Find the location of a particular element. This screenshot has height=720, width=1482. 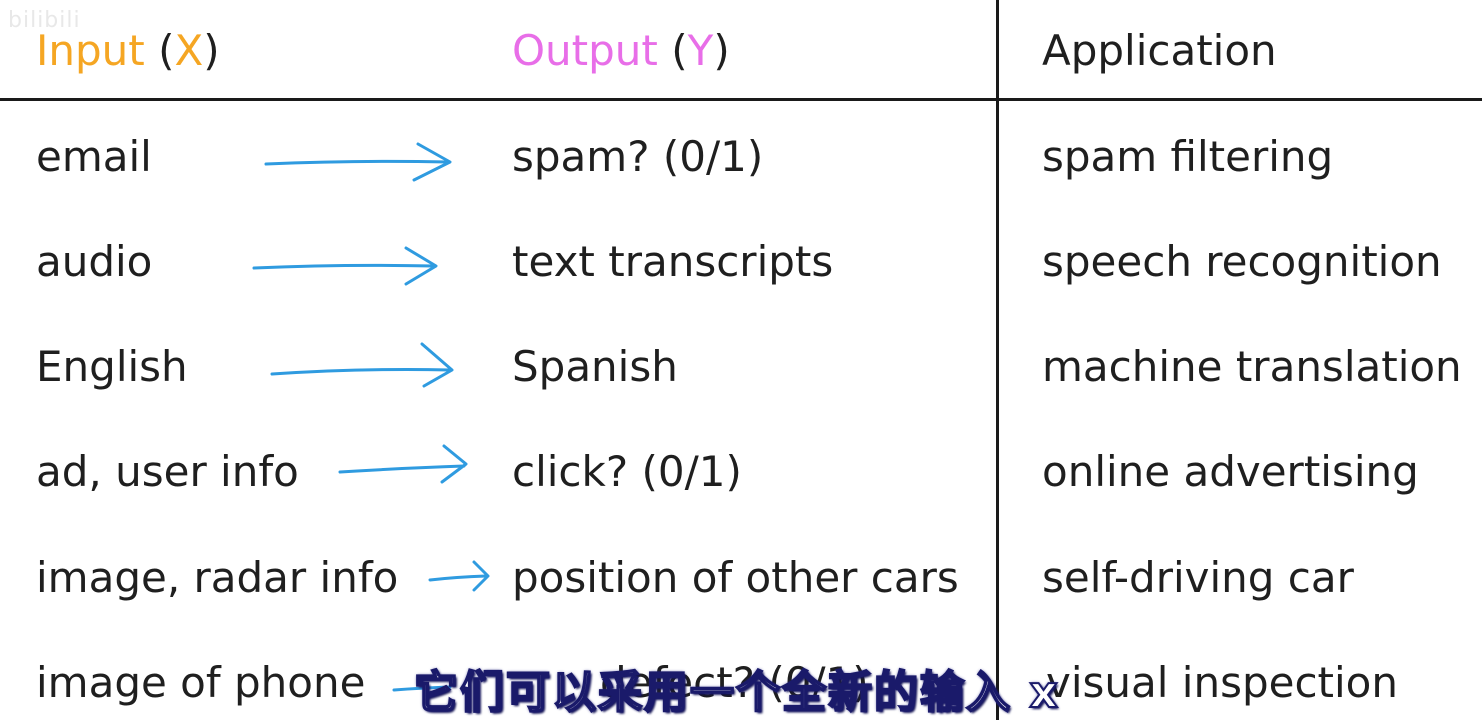

row-1-output: spam? (0/1) is located at coordinates (638, 156).